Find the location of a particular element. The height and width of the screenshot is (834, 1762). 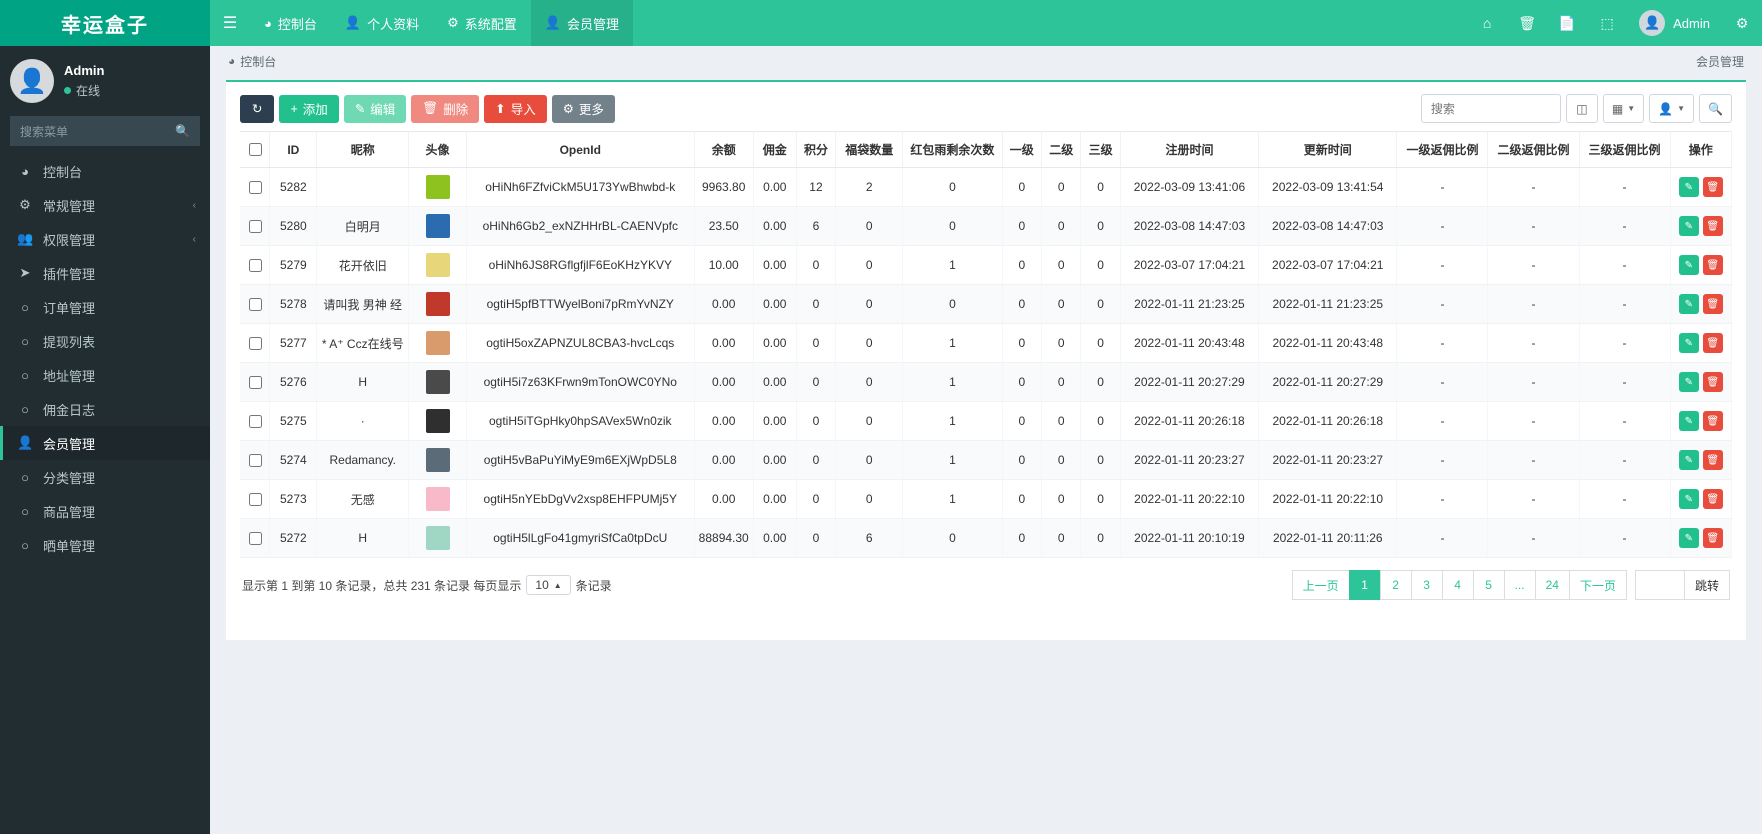

sidebar-item-showcase: ○ 晒单管理 is located at coordinates (105, 545).